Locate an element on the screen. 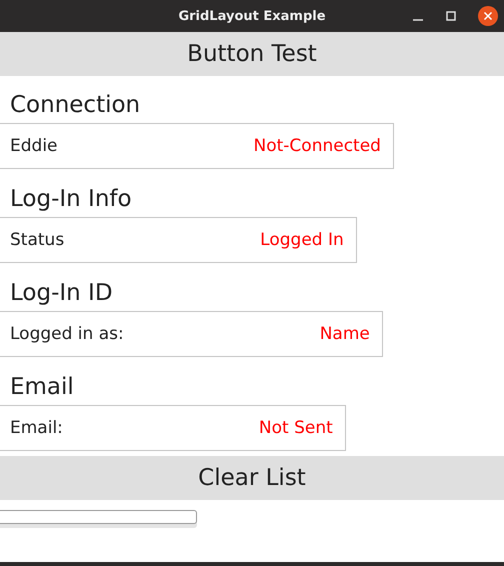 This screenshot has height=566, width=504. row-label: Logged in as: is located at coordinates (67, 334).